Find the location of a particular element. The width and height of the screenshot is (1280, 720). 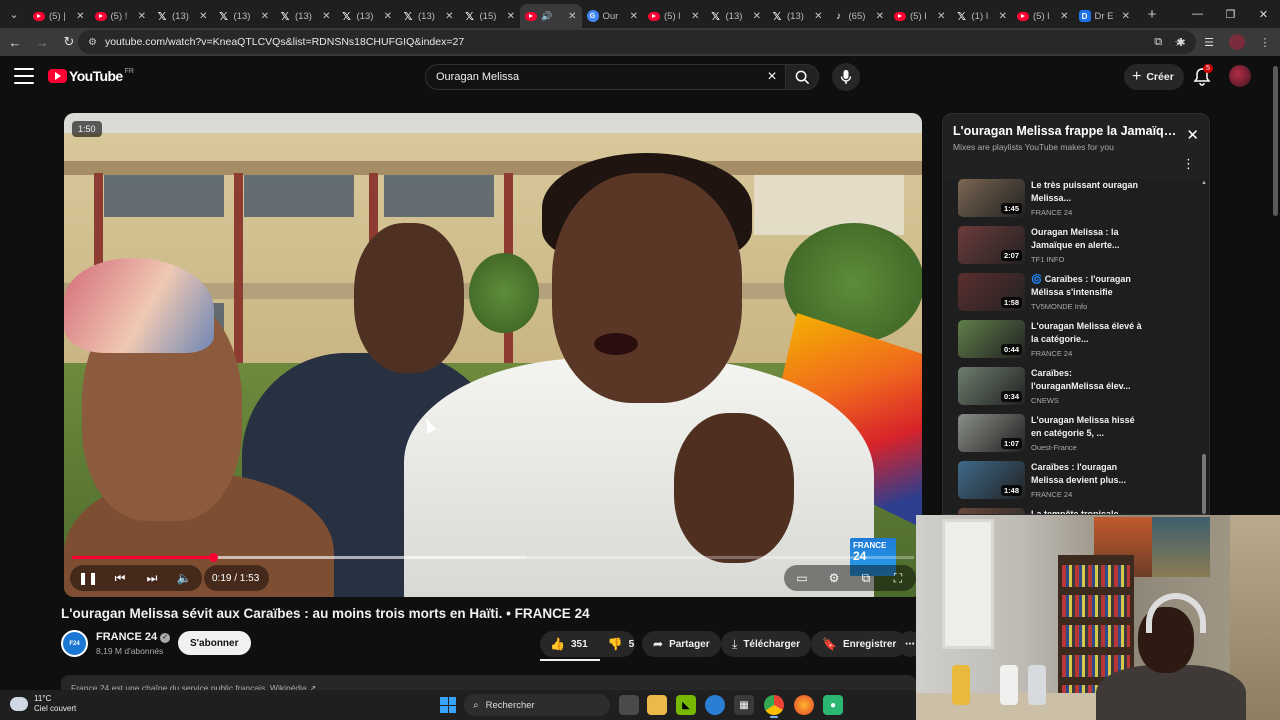

clear-search-icon: × is located at coordinates (772, 77).